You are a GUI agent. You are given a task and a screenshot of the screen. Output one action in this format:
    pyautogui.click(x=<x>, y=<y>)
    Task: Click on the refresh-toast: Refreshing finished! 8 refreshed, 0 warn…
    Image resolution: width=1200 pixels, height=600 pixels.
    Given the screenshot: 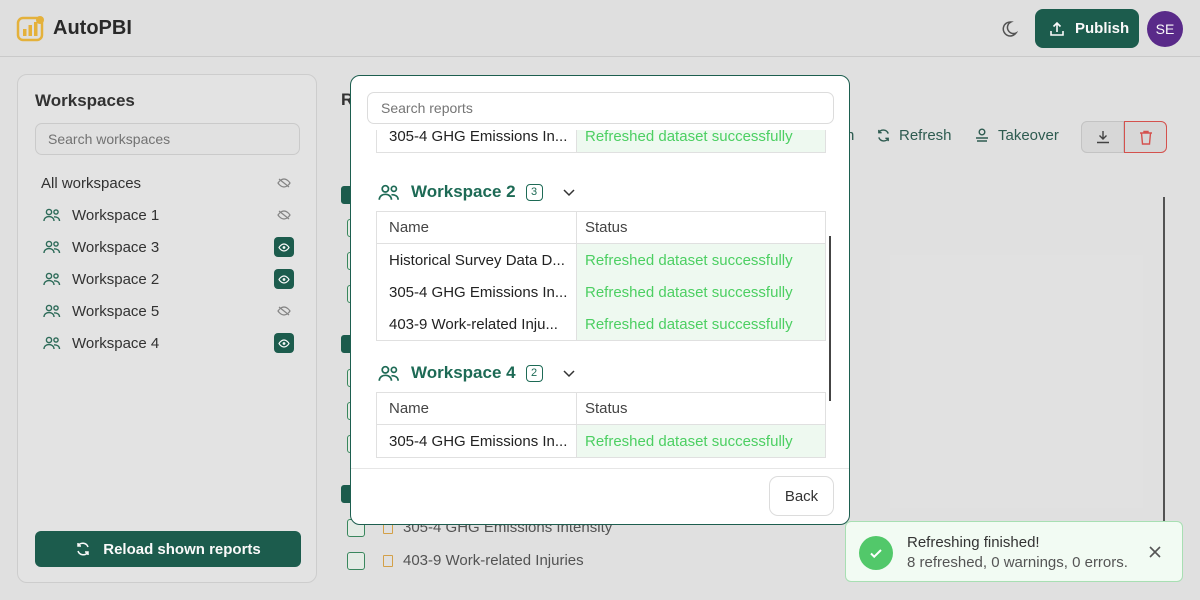 What is the action you would take?
    pyautogui.click(x=1014, y=551)
    